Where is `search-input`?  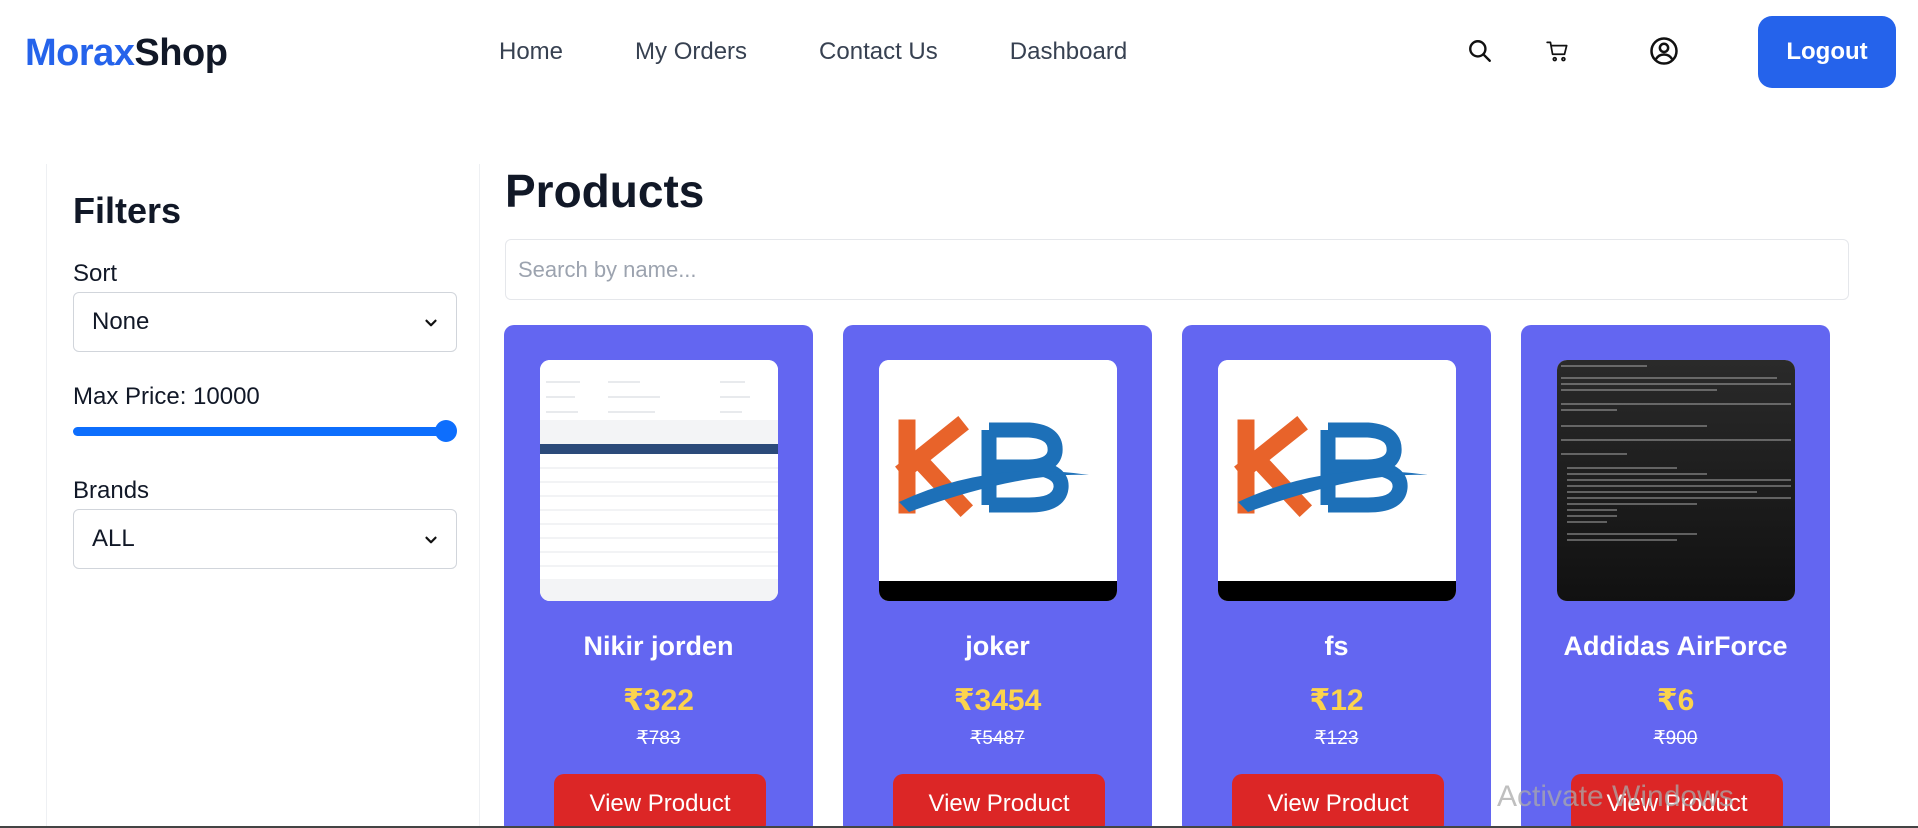
search-input is located at coordinates (1177, 269).